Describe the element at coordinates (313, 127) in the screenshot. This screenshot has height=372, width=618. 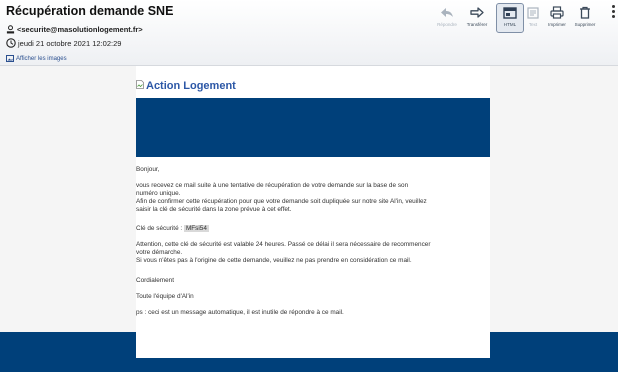
I see `banner-block` at that location.